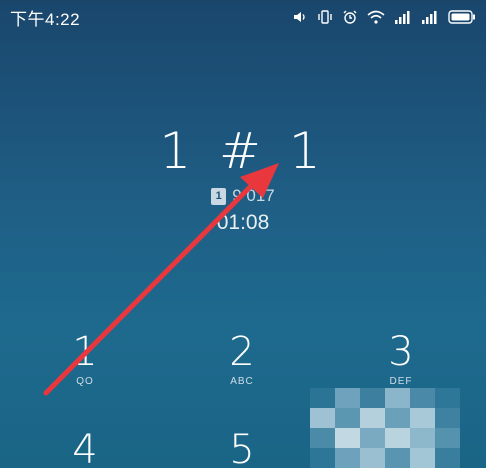 The image size is (486, 468). I want to click on sim-card-icon: 1, so click(219, 196).